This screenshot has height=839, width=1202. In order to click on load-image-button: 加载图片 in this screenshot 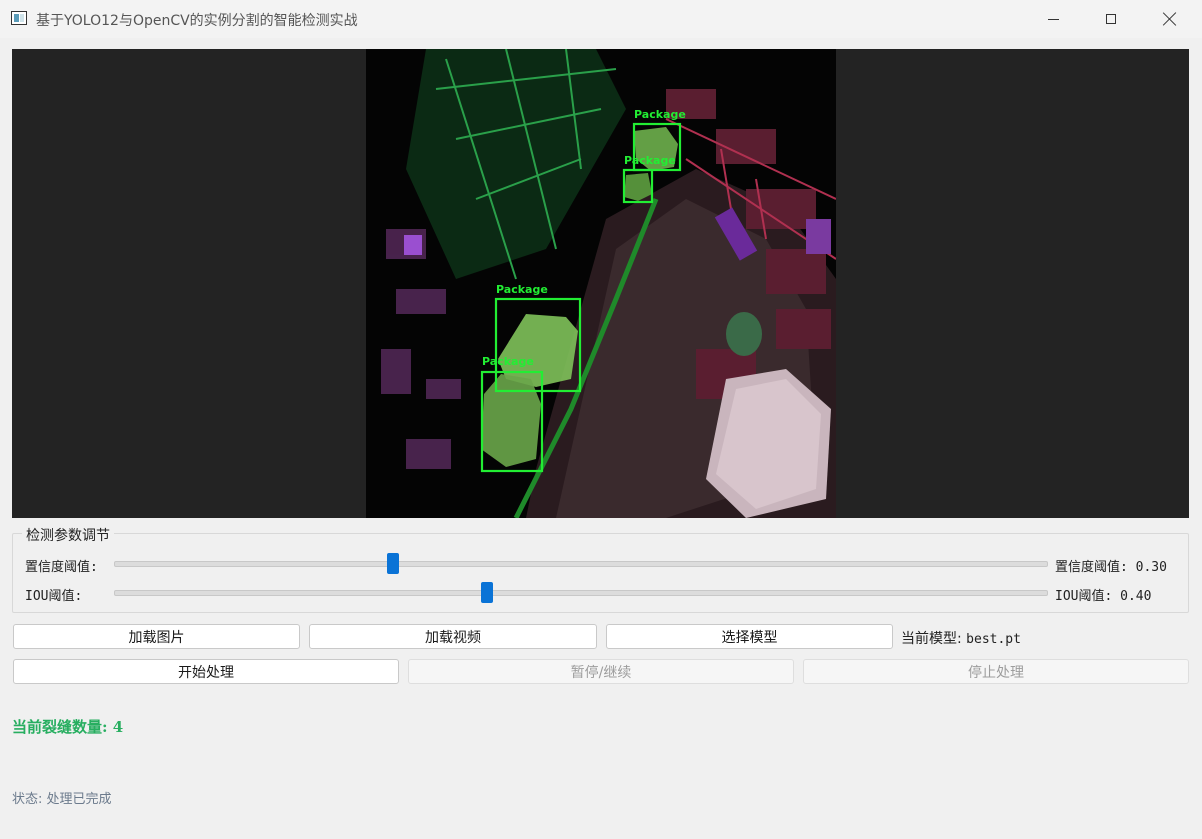, I will do `click(156, 636)`.